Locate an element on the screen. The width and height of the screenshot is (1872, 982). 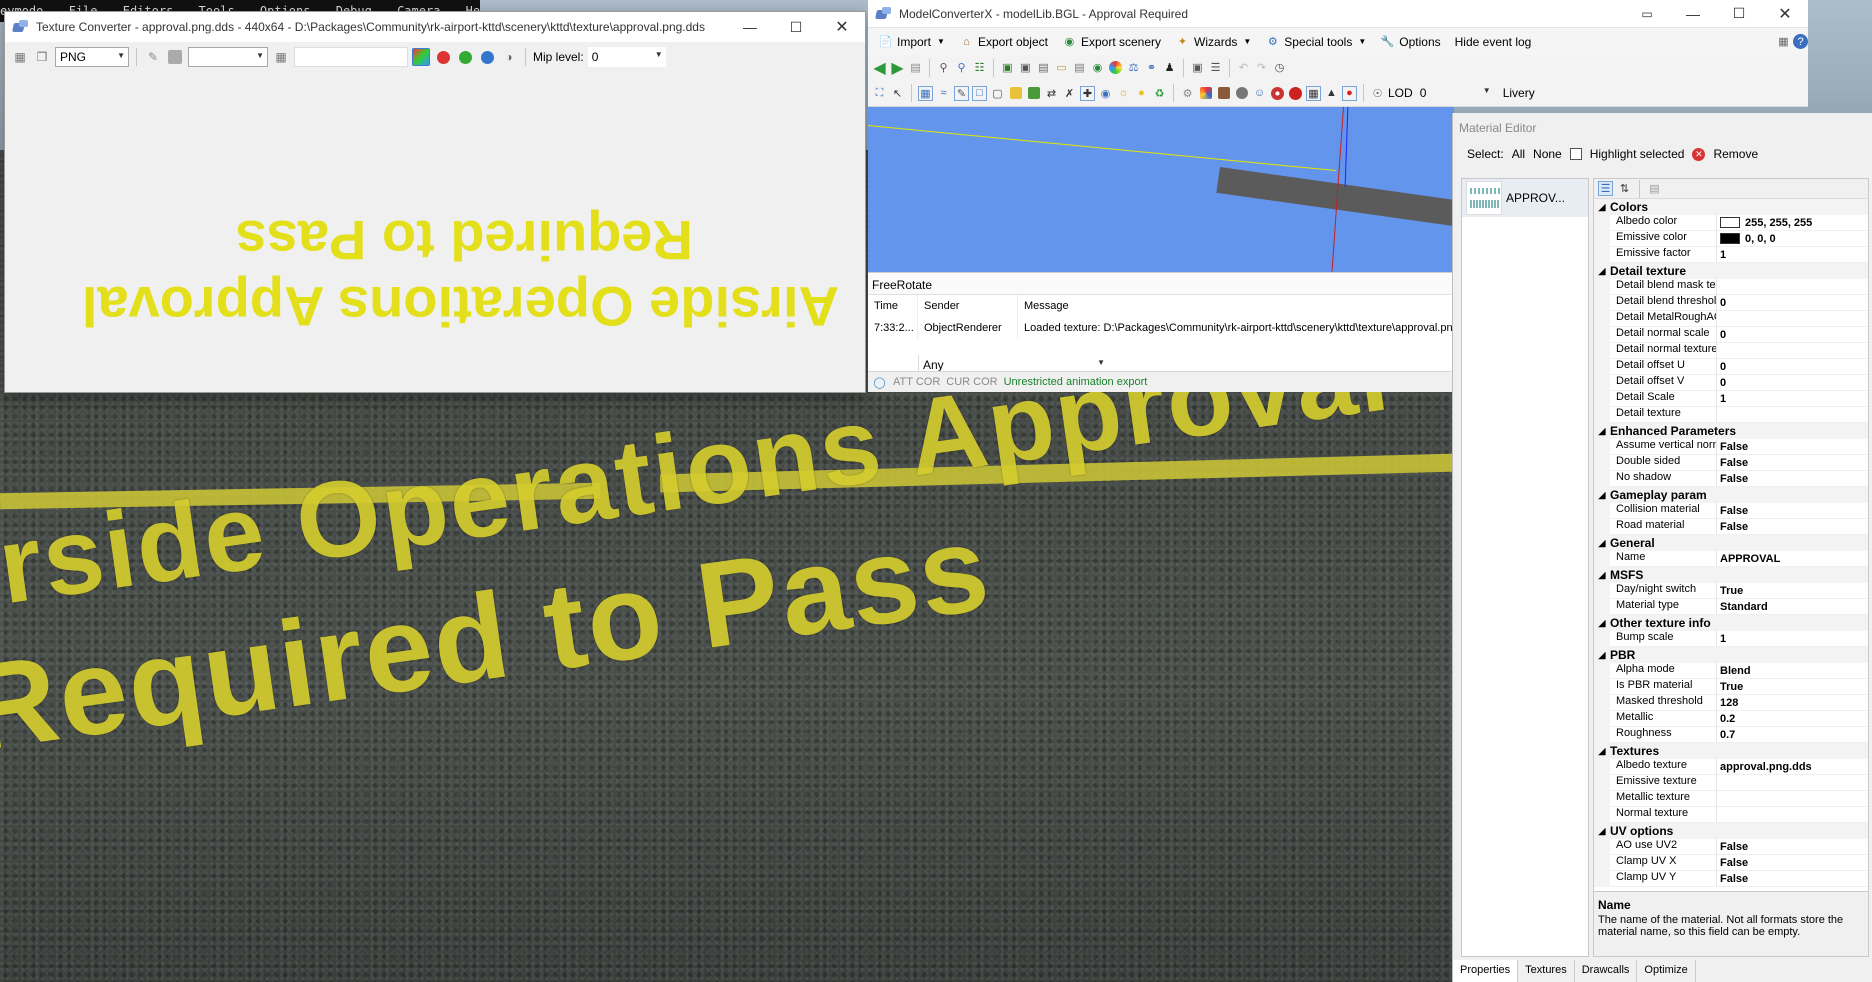
mip-level-select: 0 ▼ is located at coordinates (626, 57).